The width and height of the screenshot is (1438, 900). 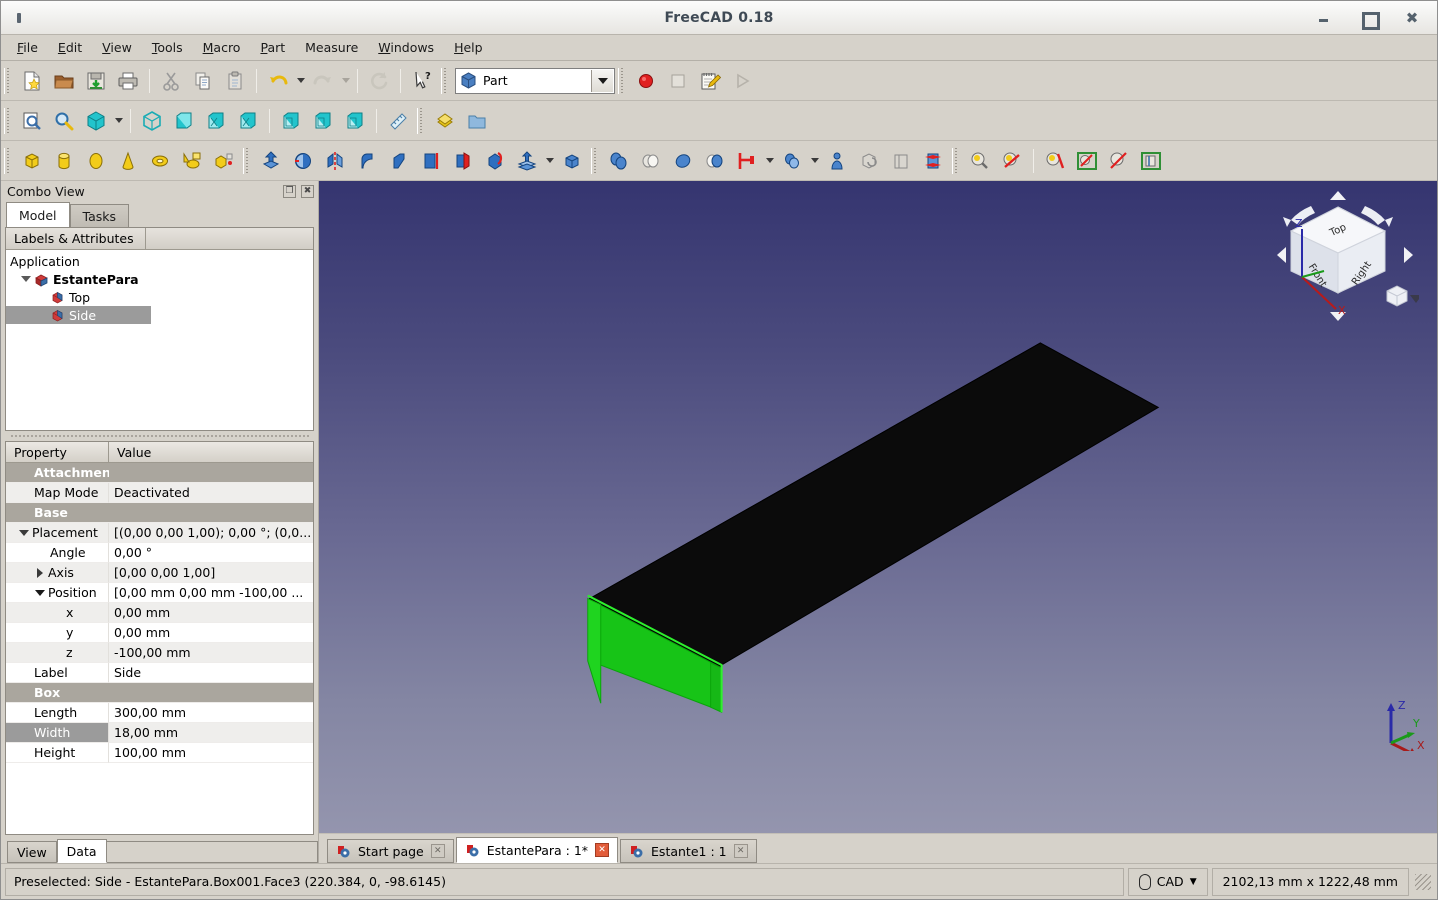 What do you see at coordinates (167, 47) in the screenshot?
I see `menu-tools: Tools` at bounding box center [167, 47].